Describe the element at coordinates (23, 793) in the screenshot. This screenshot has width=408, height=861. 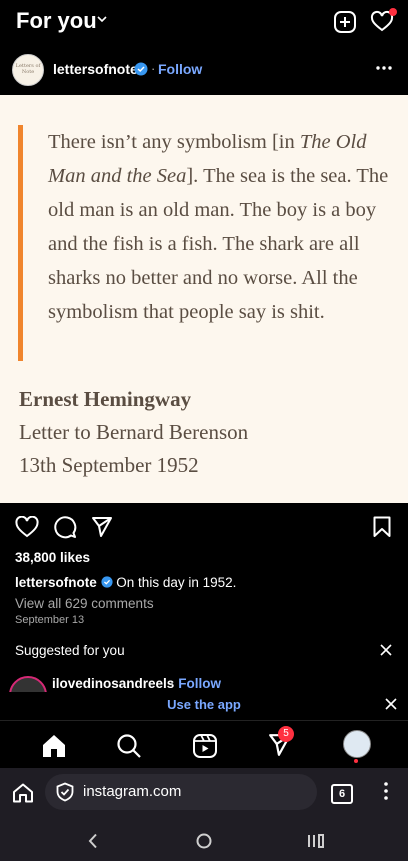
I see `browser-home-icon` at that location.